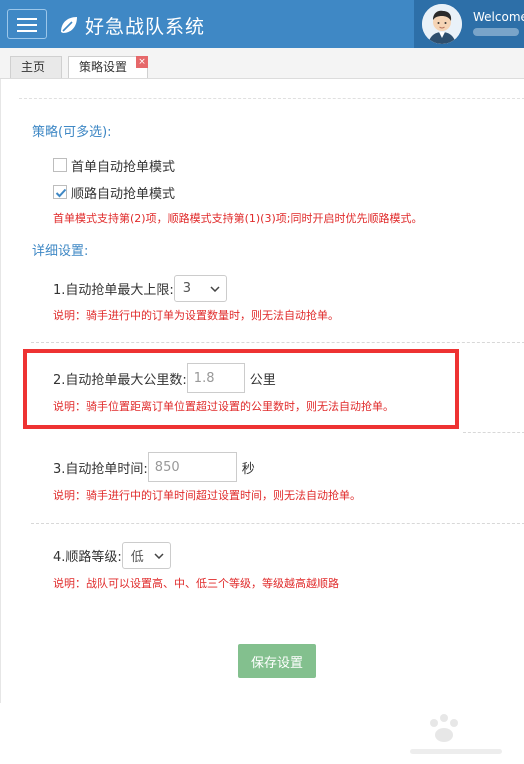  Describe the element at coordinates (196, 315) in the screenshot. I see `max-orders-note: 说明：骑手进行中的订单为设置数量时，则无法自动抢单。` at that location.